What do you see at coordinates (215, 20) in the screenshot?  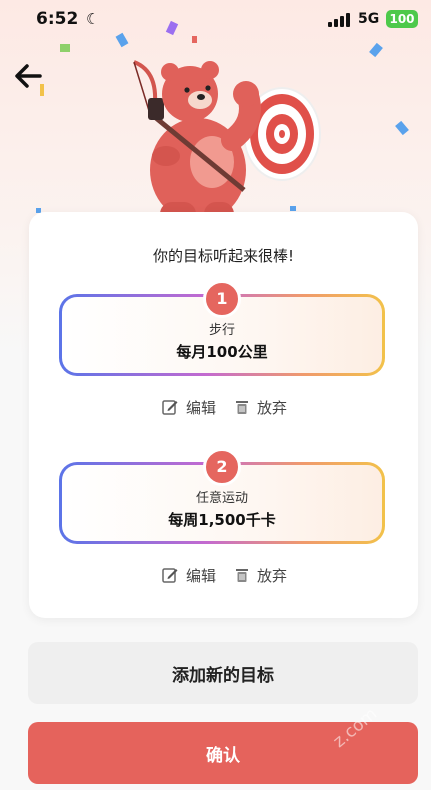 I see `status-bar: 6:52 ☾ 5G 100` at bounding box center [215, 20].